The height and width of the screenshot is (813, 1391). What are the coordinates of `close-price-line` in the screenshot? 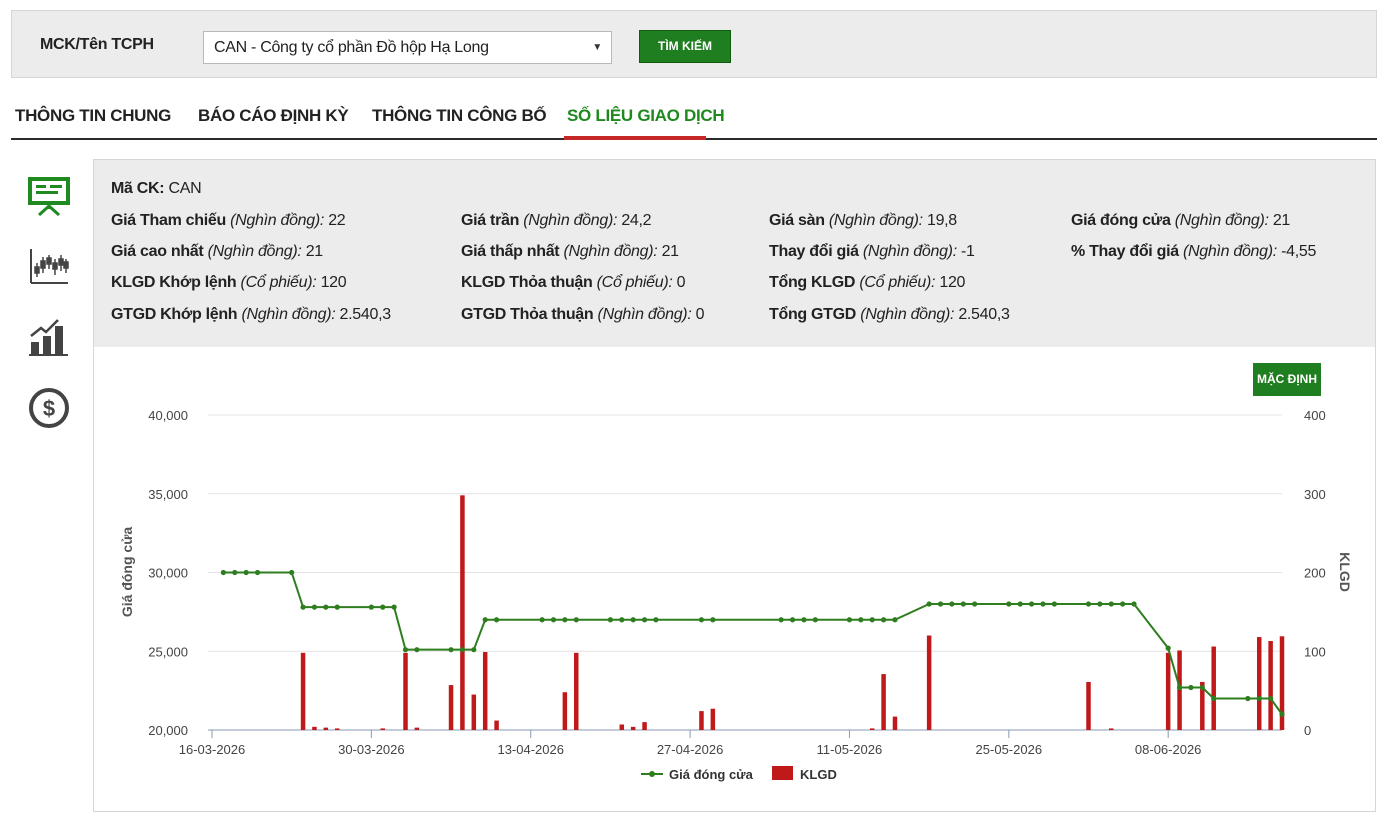 It's located at (753, 643).